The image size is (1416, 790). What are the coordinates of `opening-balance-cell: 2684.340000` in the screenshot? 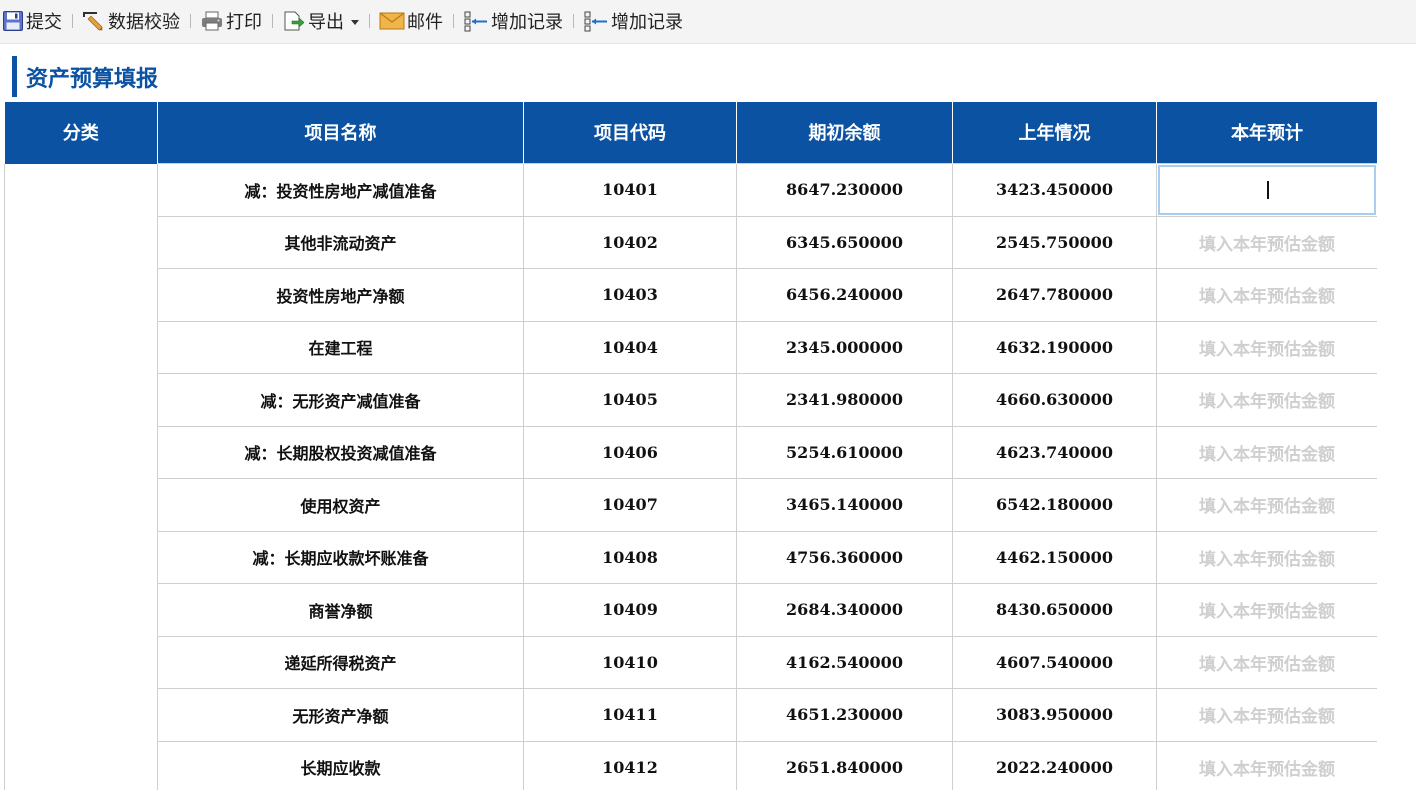 It's located at (844, 610).